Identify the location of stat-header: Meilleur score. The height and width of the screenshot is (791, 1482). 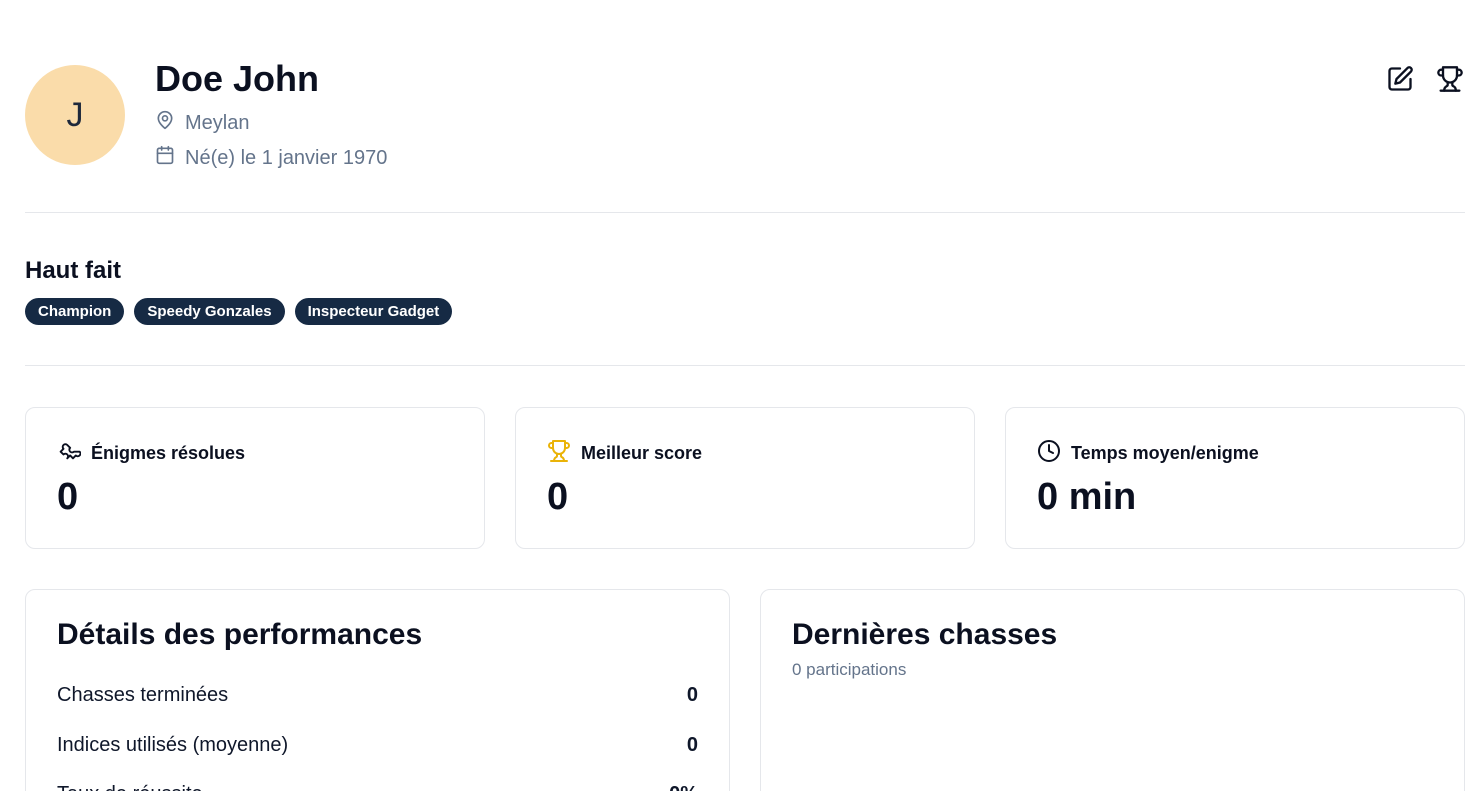
(624, 453).